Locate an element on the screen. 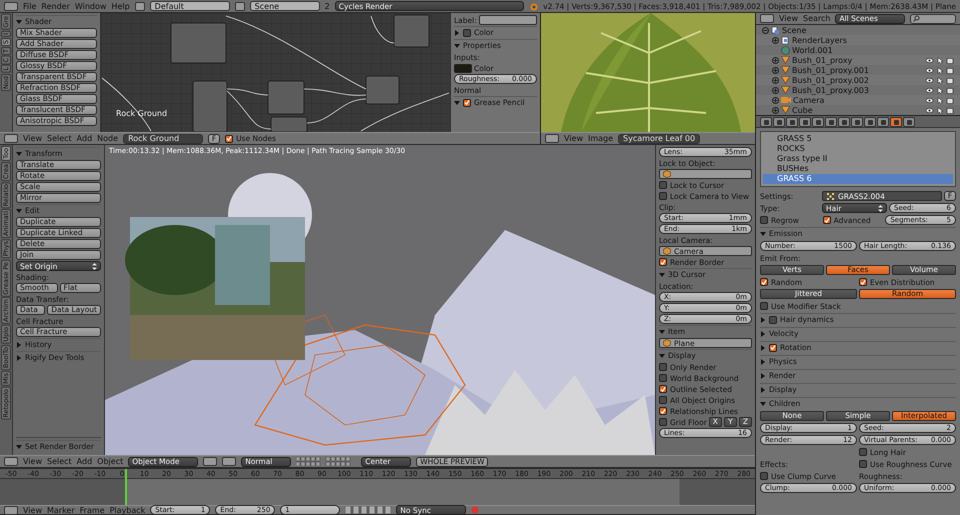 Image resolution: width=960 pixels, height=515 pixels. tree-item: Camera is located at coordinates (858, 100).